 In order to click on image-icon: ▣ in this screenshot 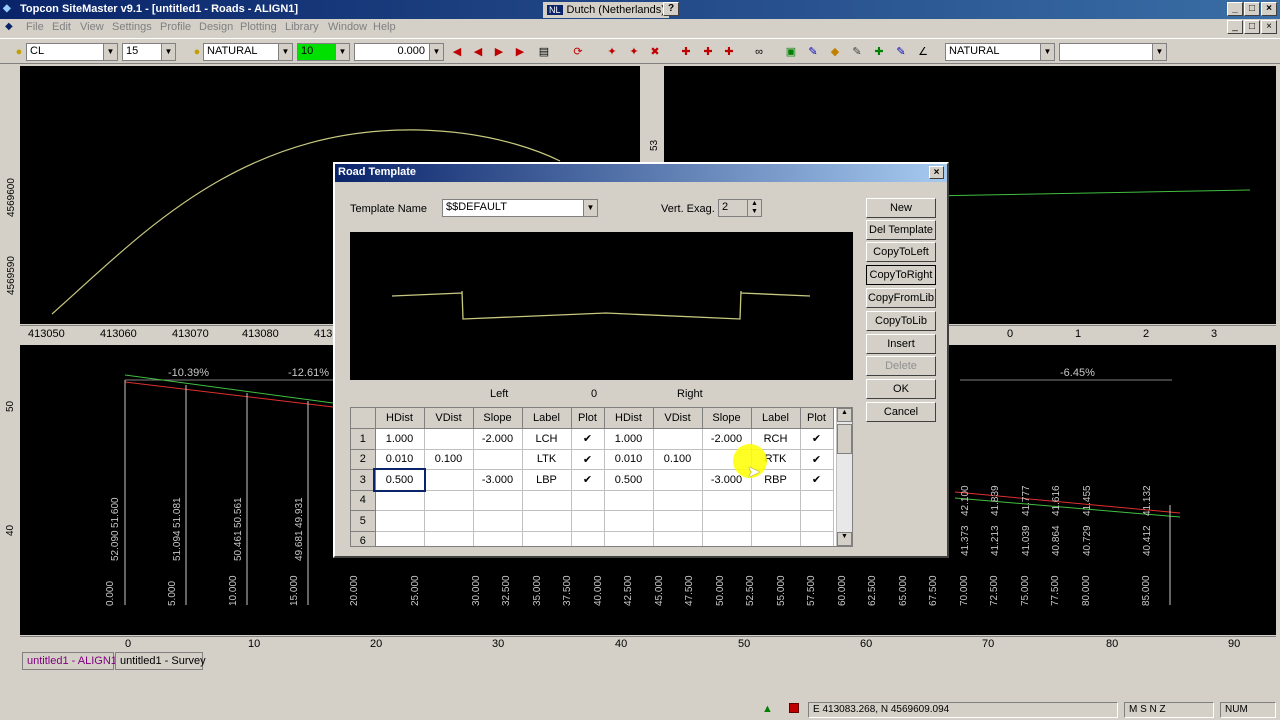, I will do `click(791, 52)`.